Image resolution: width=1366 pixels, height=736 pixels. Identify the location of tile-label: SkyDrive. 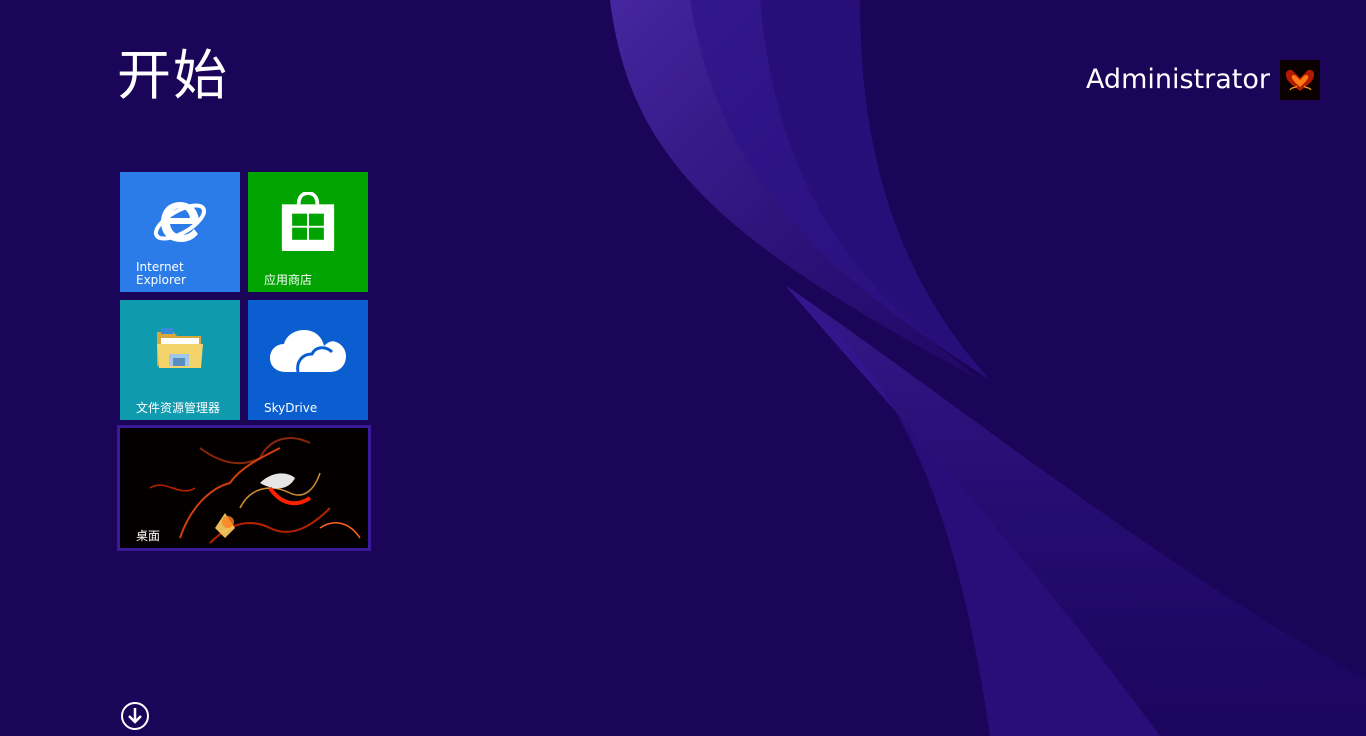
(291, 408).